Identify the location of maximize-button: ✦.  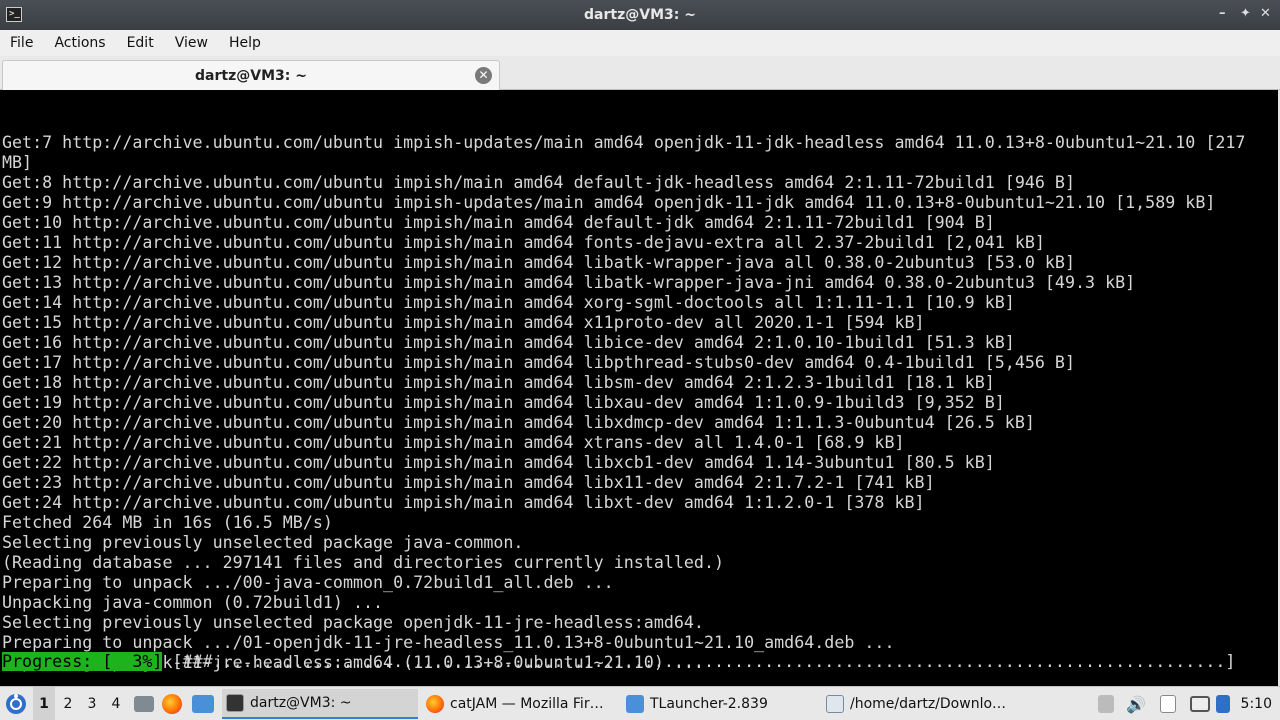
(1245, 13).